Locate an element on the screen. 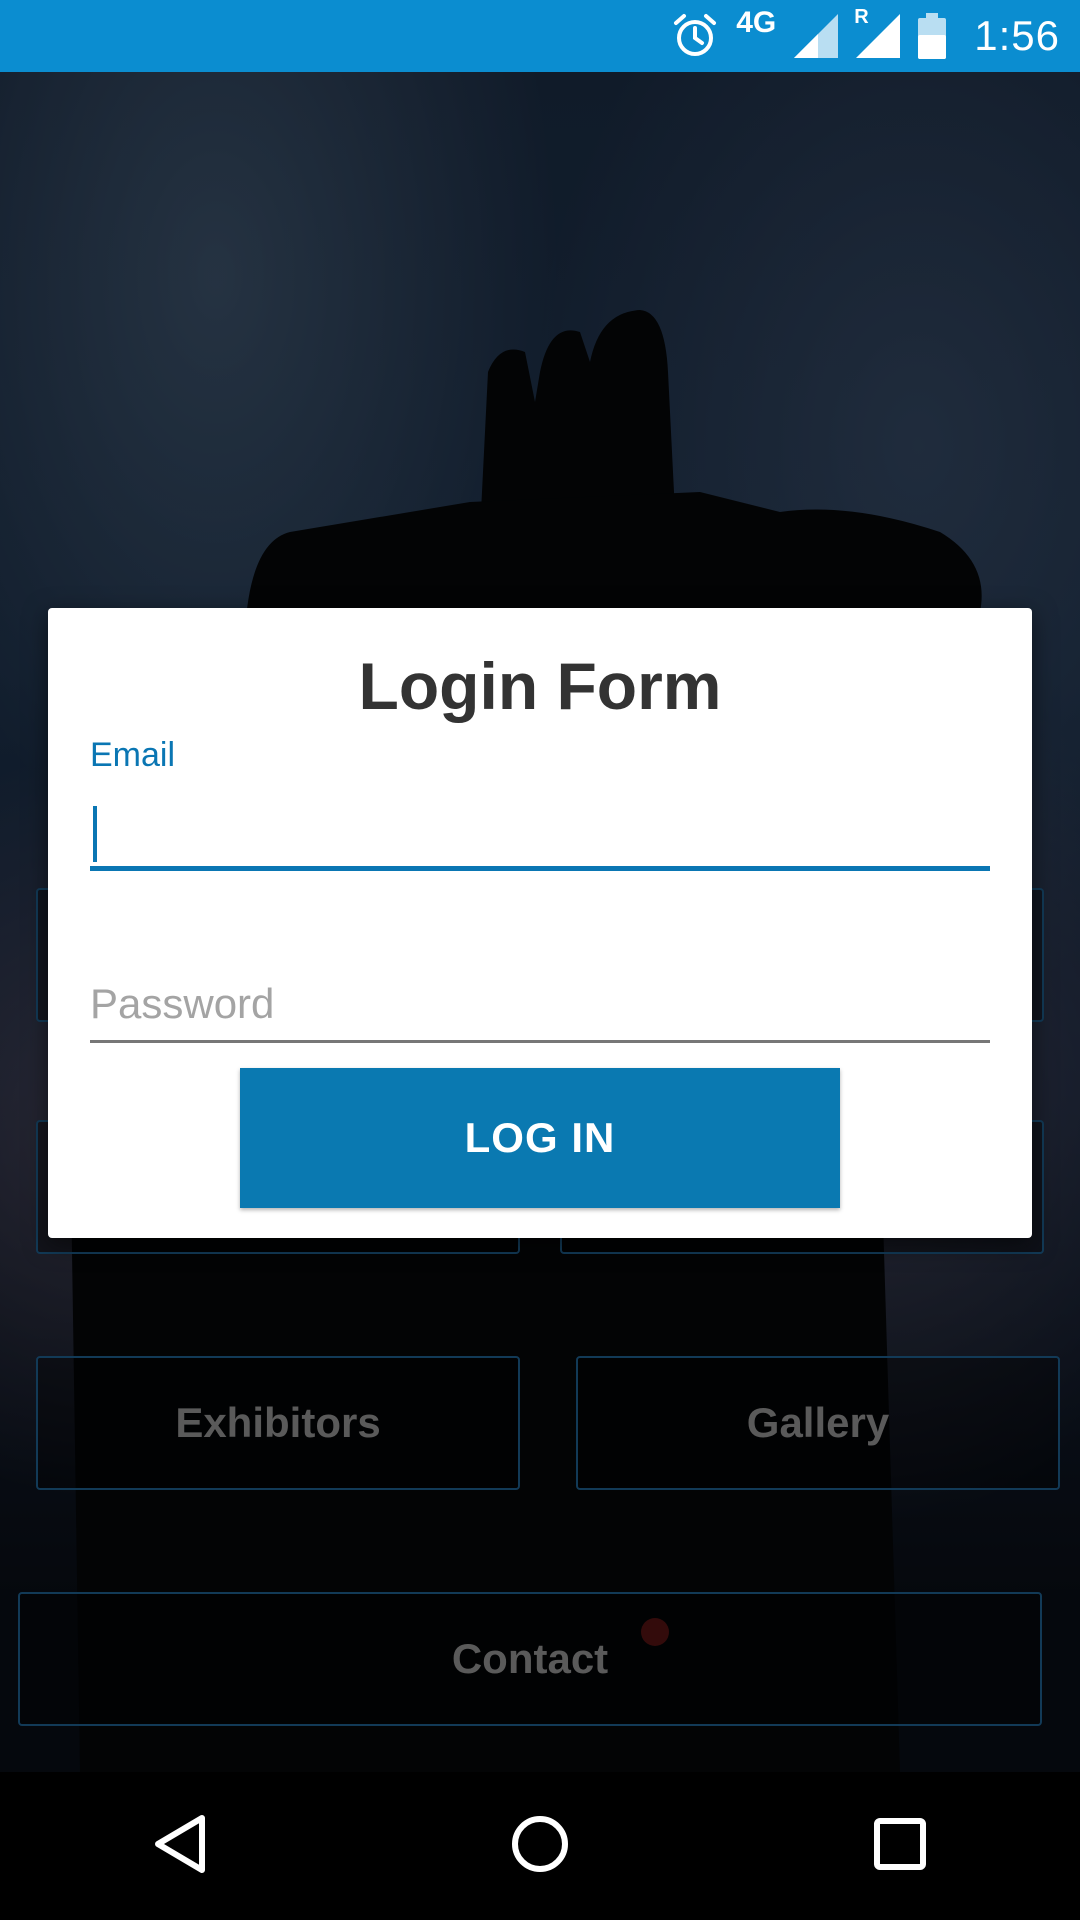 This screenshot has height=1920, width=1080. back-button is located at coordinates (180, 1846).